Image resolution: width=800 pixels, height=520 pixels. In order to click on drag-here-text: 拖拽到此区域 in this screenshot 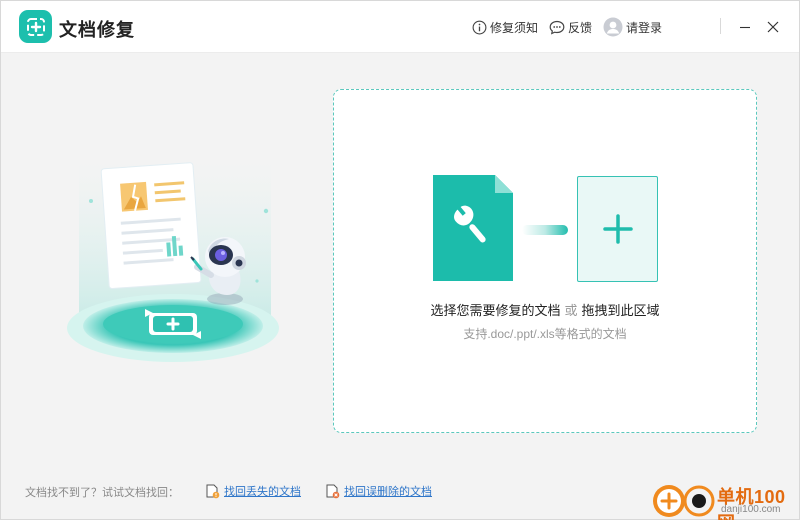, I will do `click(620, 310)`.